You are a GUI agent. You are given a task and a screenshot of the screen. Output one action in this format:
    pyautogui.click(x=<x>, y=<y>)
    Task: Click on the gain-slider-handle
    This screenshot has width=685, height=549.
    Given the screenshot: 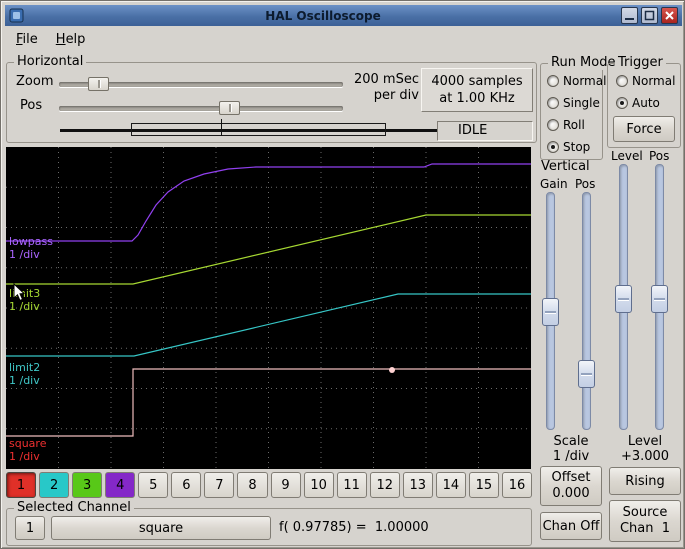 What is the action you would take?
    pyautogui.click(x=550, y=312)
    